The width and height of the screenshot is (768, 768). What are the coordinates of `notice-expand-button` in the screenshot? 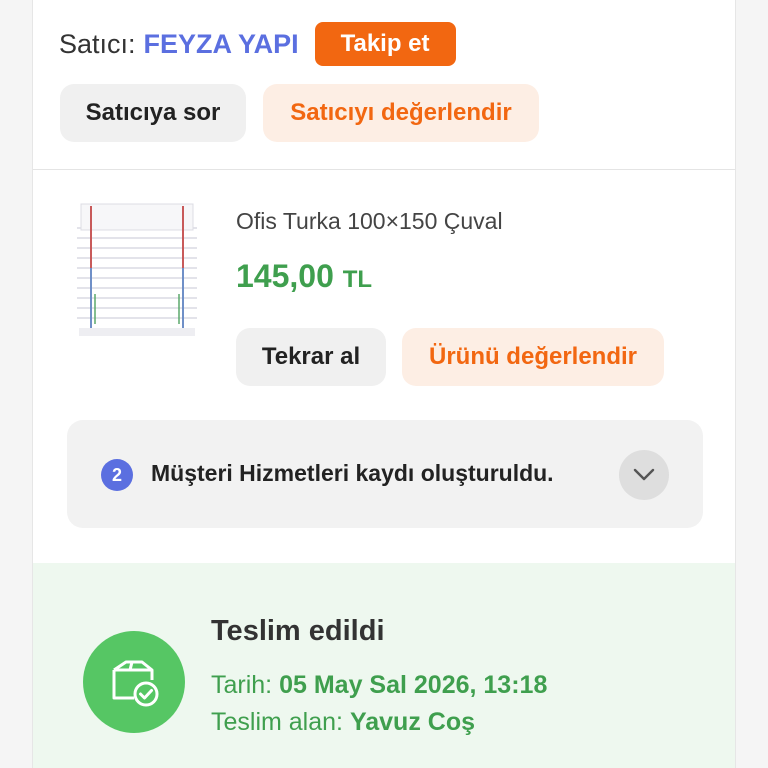 It's located at (644, 475).